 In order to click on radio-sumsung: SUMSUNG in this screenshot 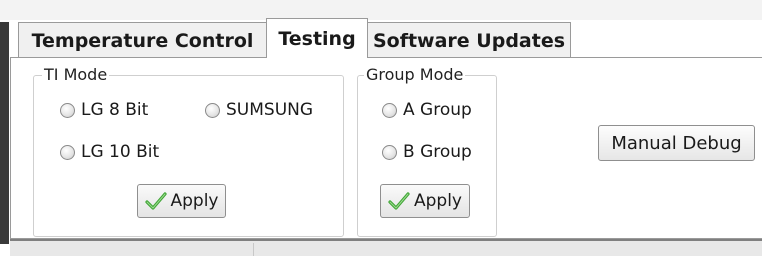, I will do `click(259, 110)`.